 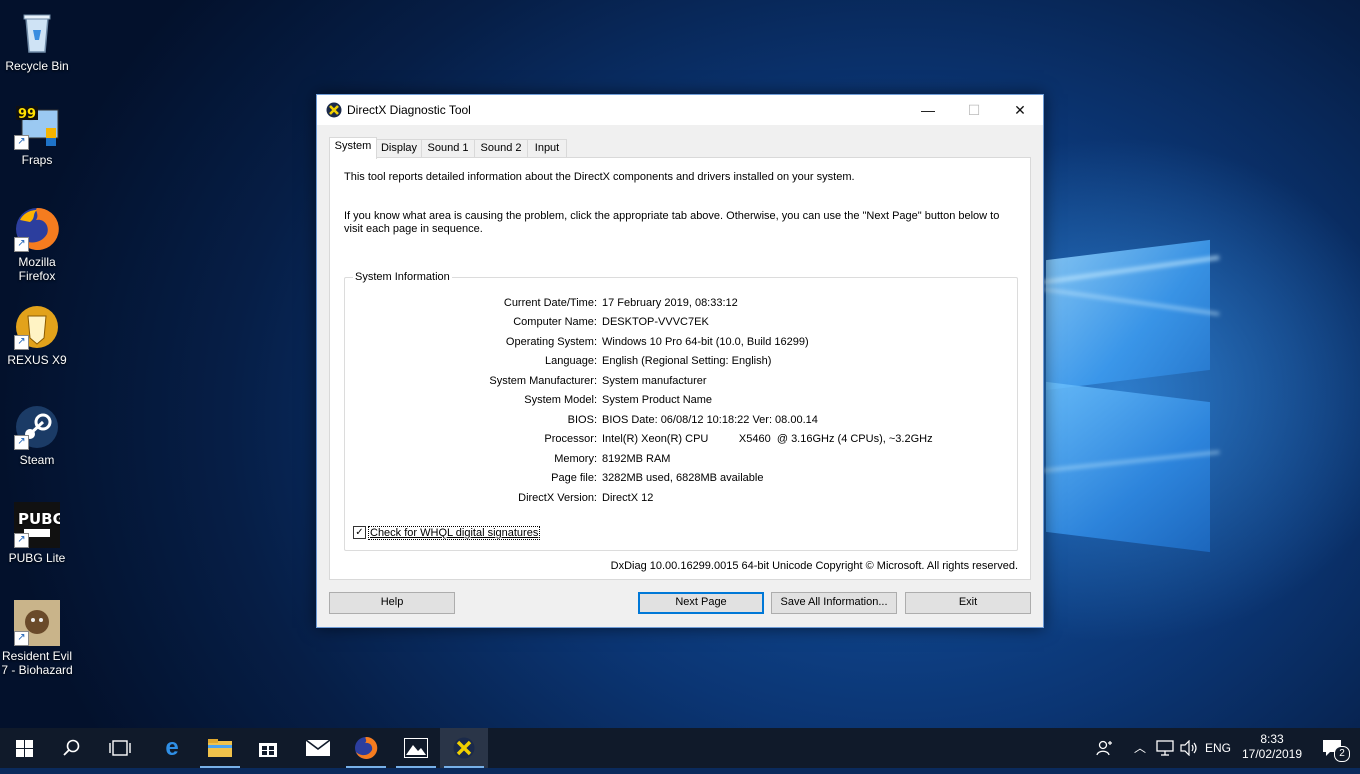 I want to click on maximize-button: ☐, so click(x=974, y=110).